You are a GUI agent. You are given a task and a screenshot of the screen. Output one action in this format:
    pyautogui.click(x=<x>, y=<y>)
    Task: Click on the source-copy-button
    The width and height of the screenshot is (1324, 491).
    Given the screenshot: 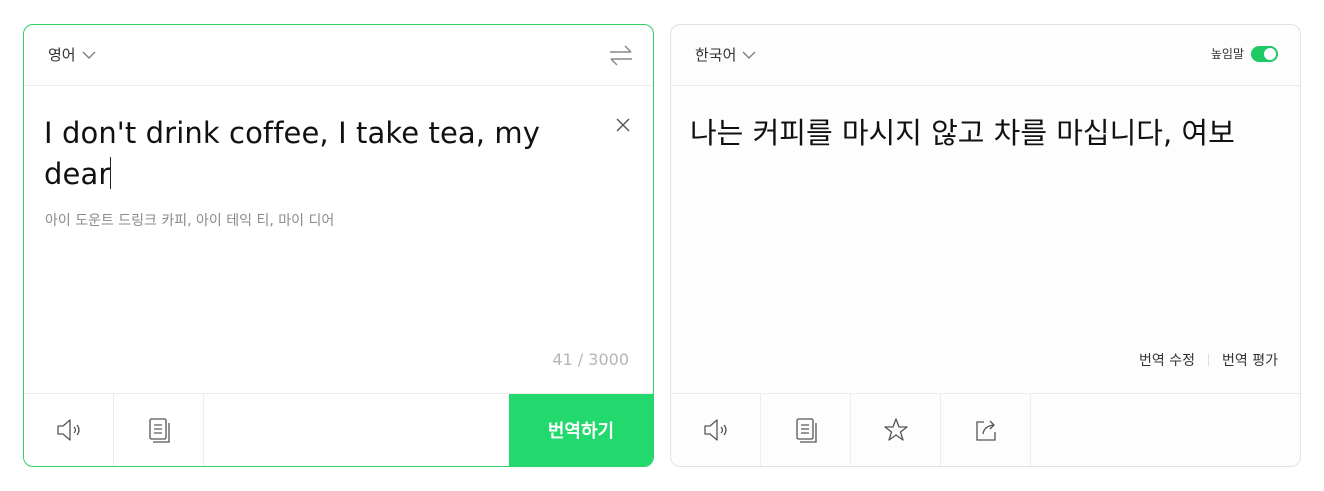 What is the action you would take?
    pyautogui.click(x=159, y=430)
    